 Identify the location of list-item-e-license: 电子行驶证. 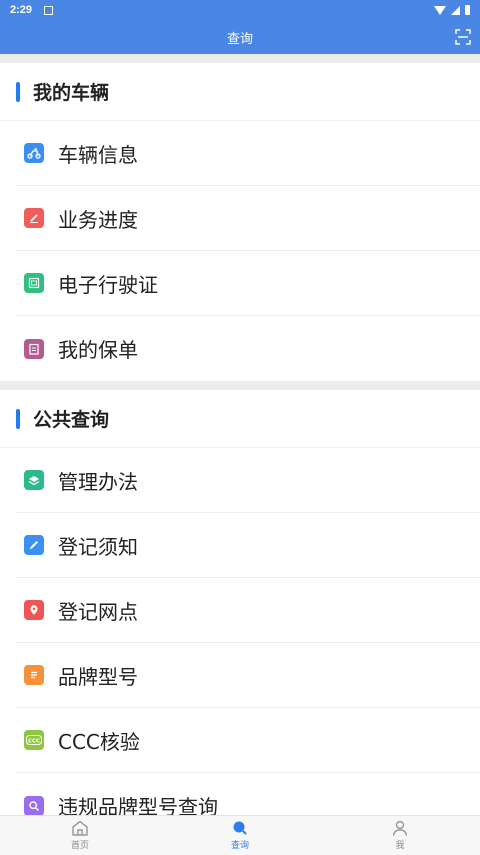
(248, 283).